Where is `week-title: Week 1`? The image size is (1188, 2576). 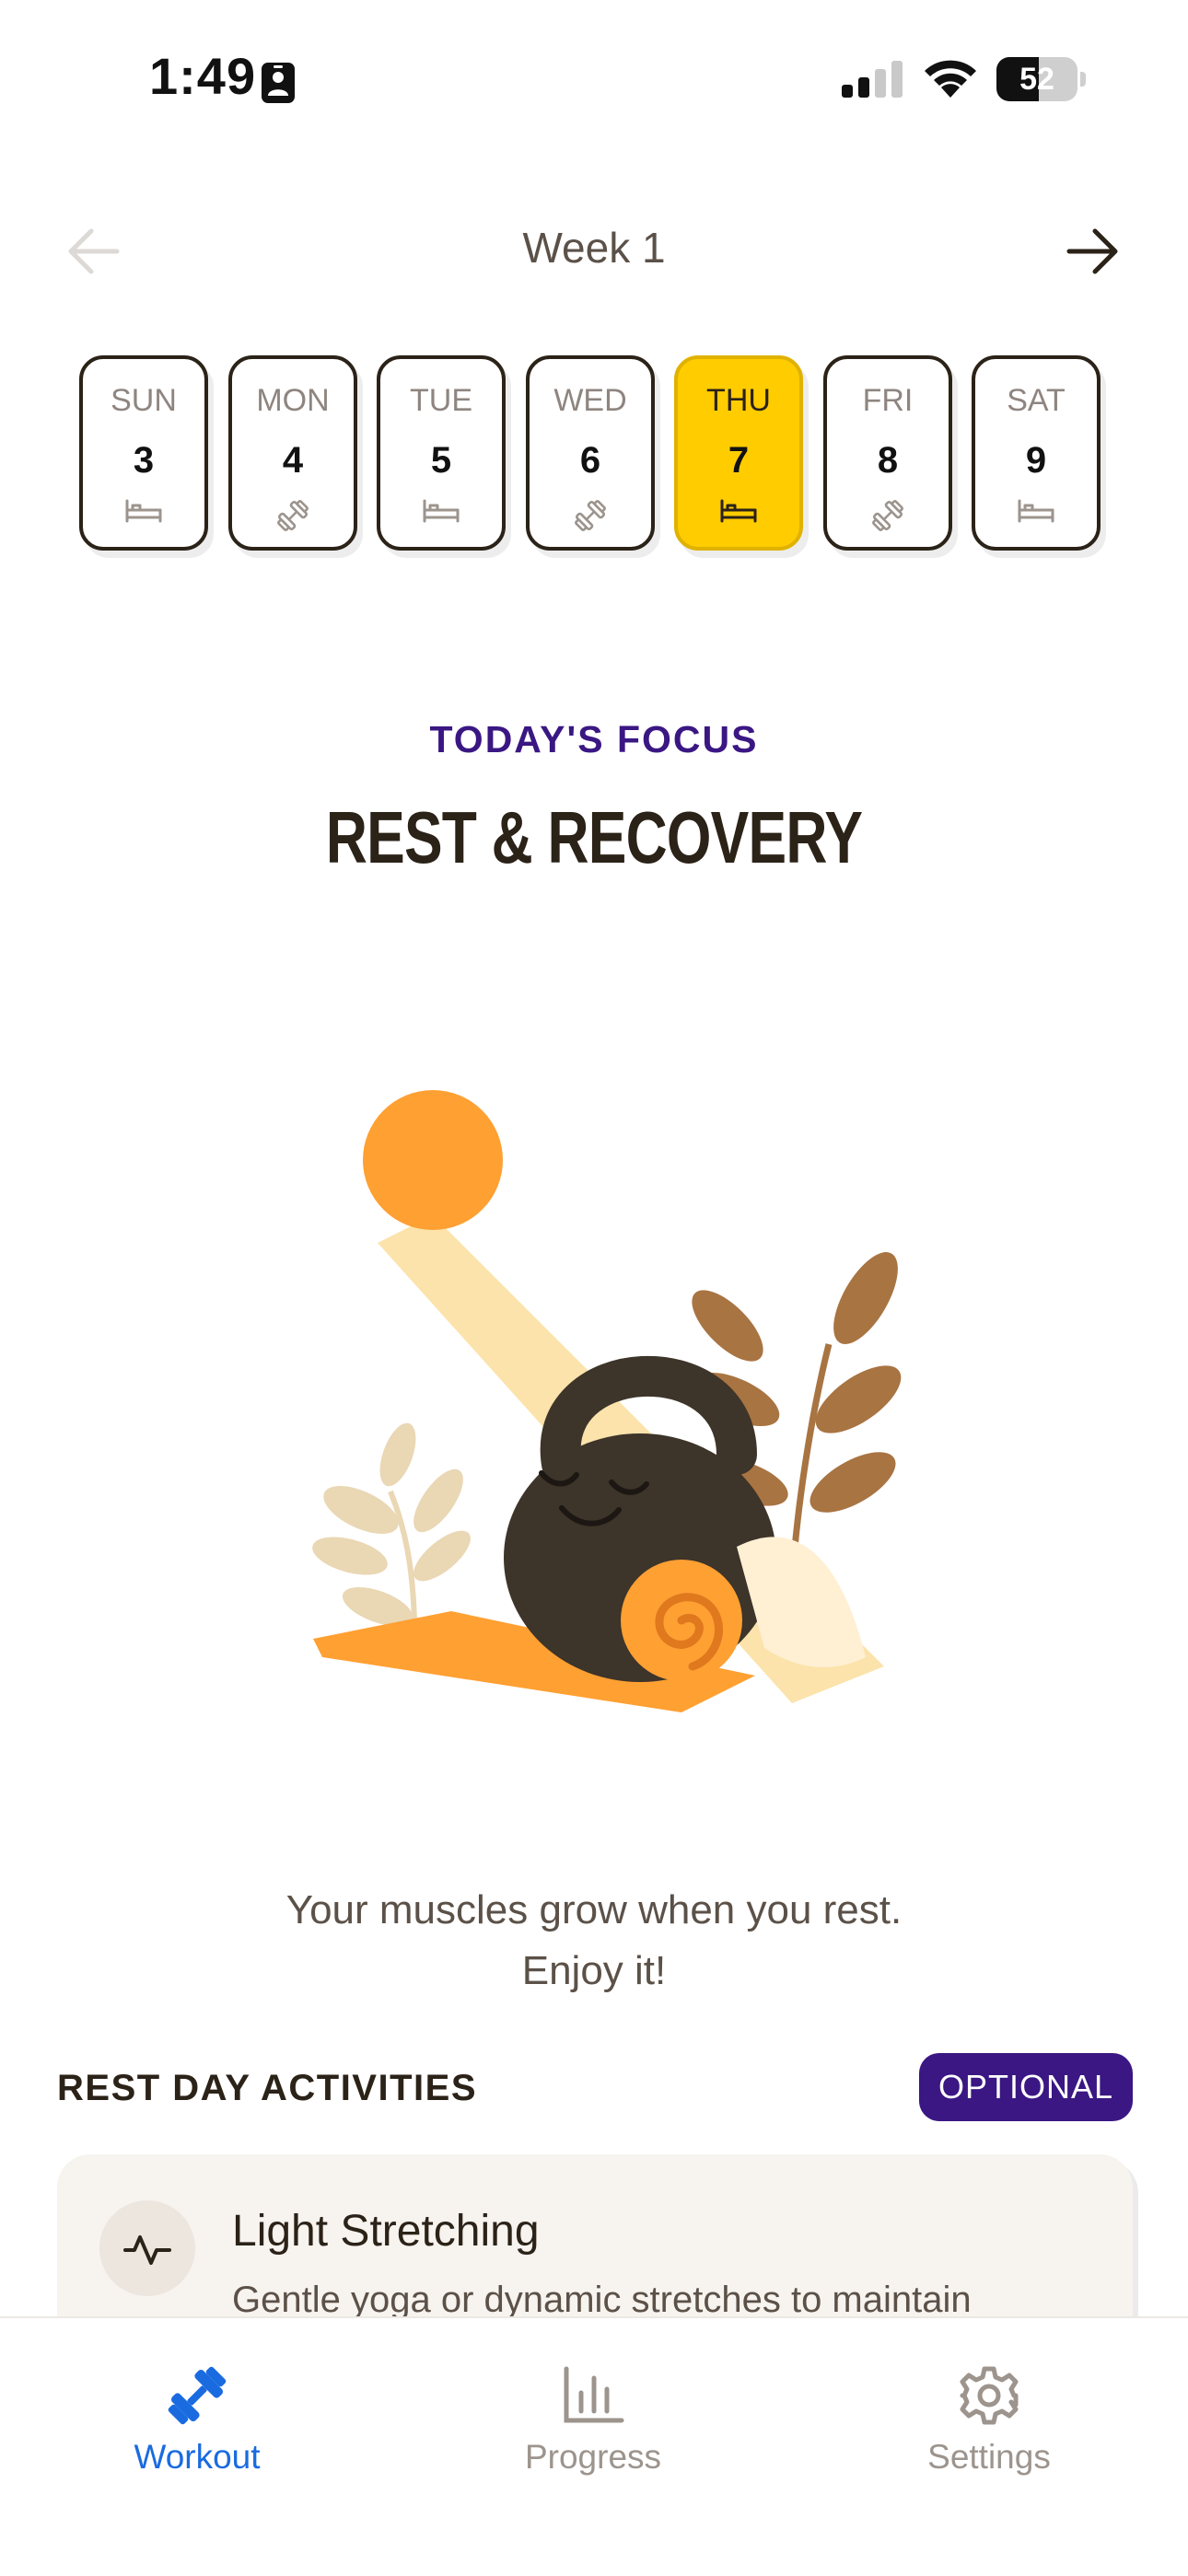
week-title: Week 1 is located at coordinates (594, 248).